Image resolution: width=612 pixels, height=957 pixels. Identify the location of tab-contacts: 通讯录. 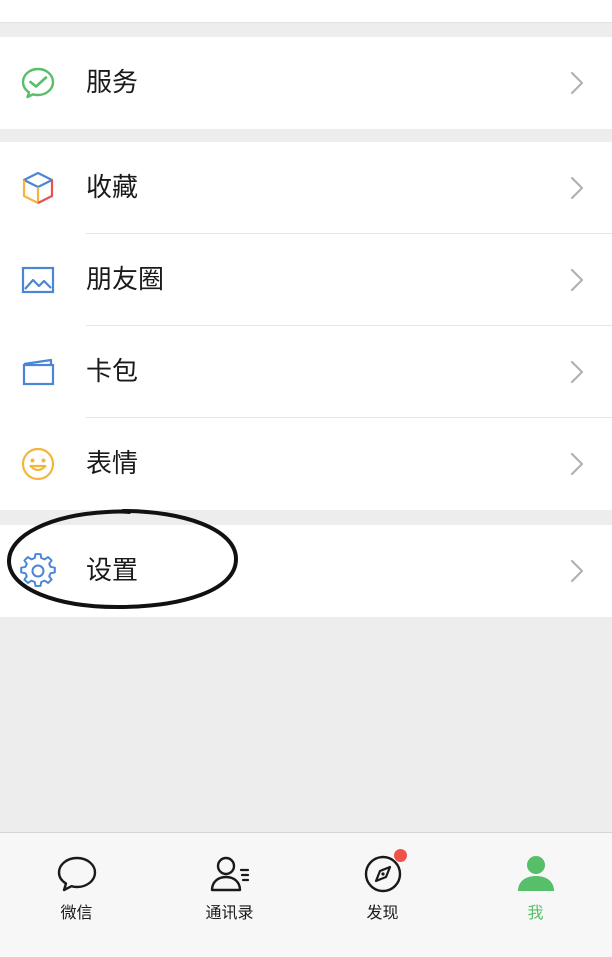
(229, 895).